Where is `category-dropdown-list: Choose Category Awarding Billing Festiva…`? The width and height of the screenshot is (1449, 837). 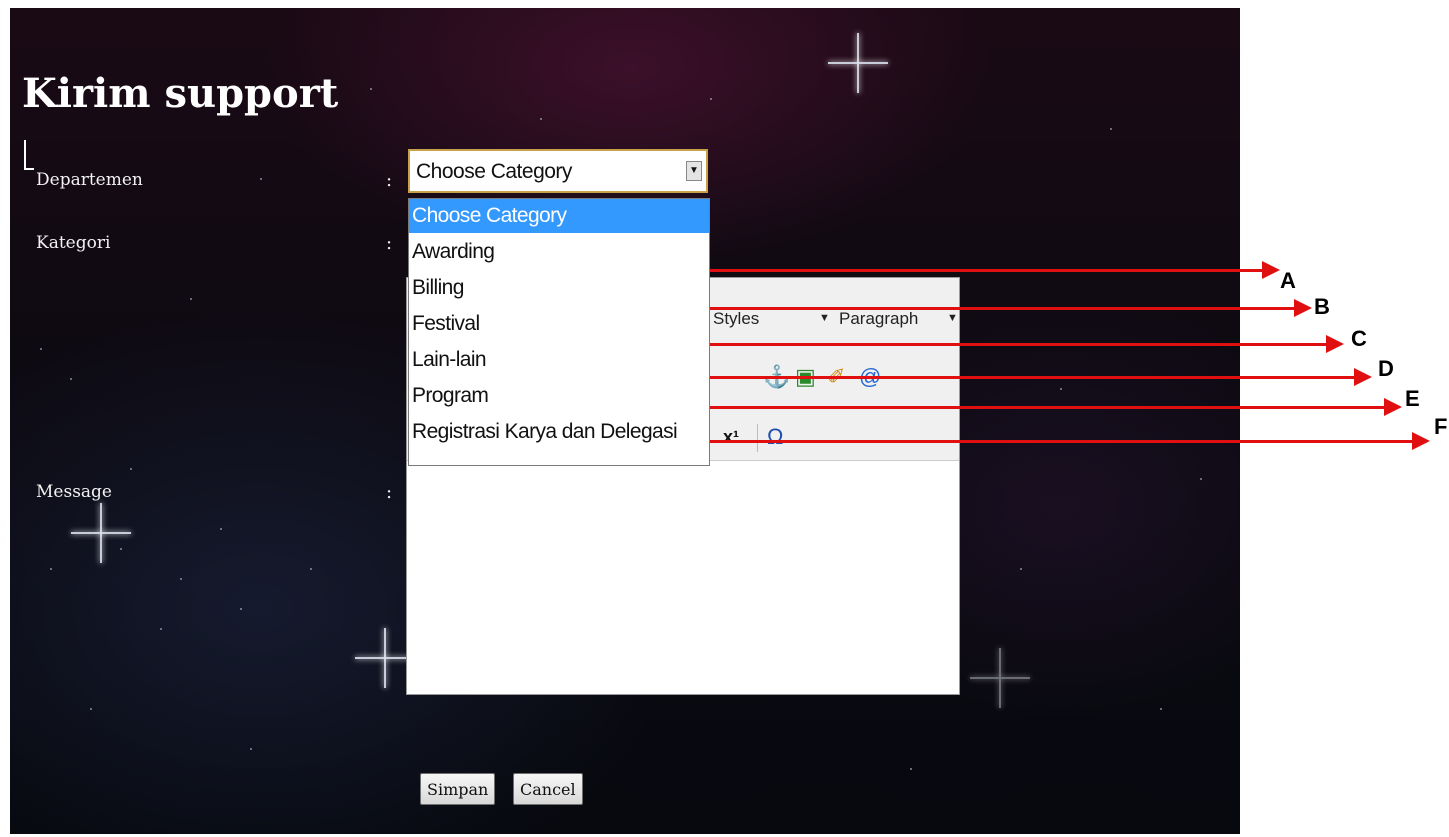 category-dropdown-list: Choose Category Awarding Billing Festiva… is located at coordinates (559, 332).